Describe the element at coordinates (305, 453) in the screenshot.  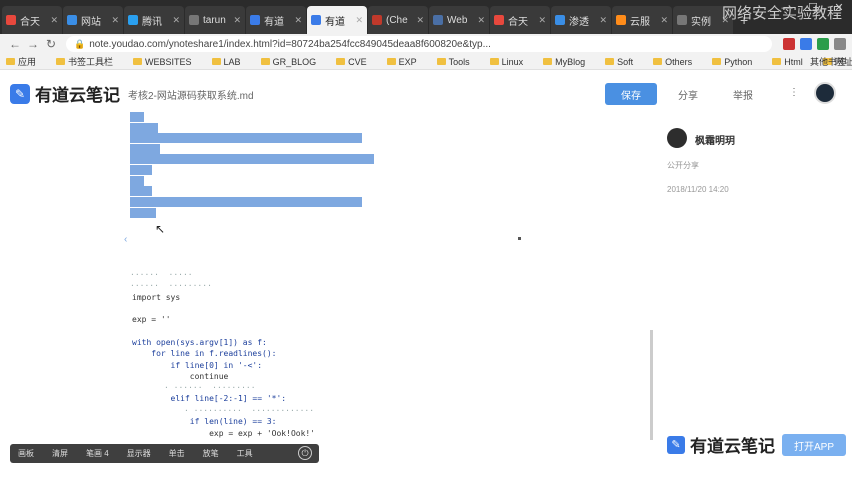
I see `power-icon: ⏻` at that location.